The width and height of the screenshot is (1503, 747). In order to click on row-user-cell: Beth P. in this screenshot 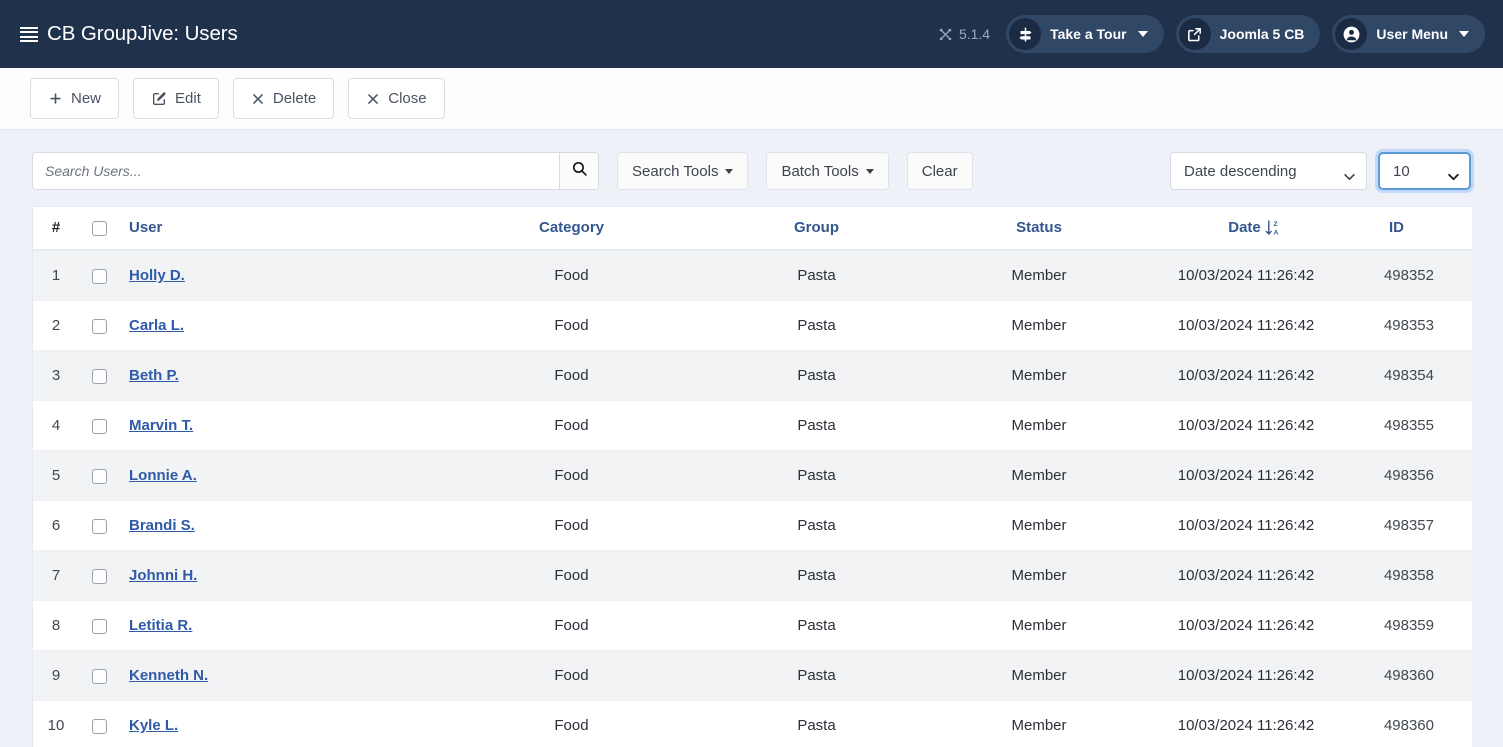, I will do `click(284, 375)`.